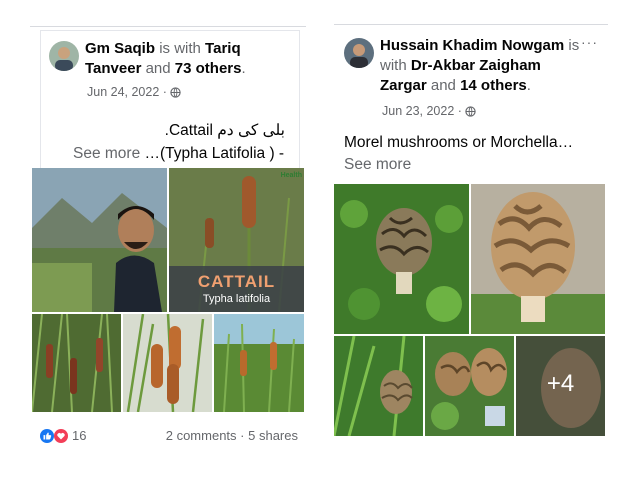 The height and width of the screenshot is (478, 638). What do you see at coordinates (273, 435) in the screenshot?
I see `shares-link: 5 shares` at bounding box center [273, 435].